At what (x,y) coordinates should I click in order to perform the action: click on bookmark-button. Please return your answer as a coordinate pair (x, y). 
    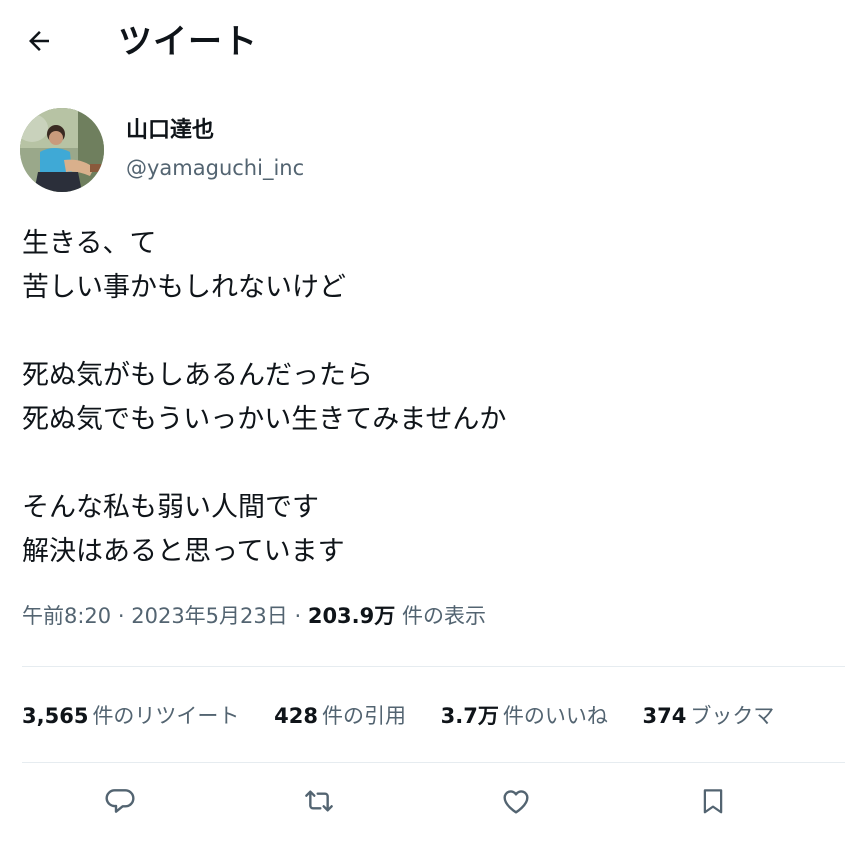
    Looking at the image, I should click on (713, 803).